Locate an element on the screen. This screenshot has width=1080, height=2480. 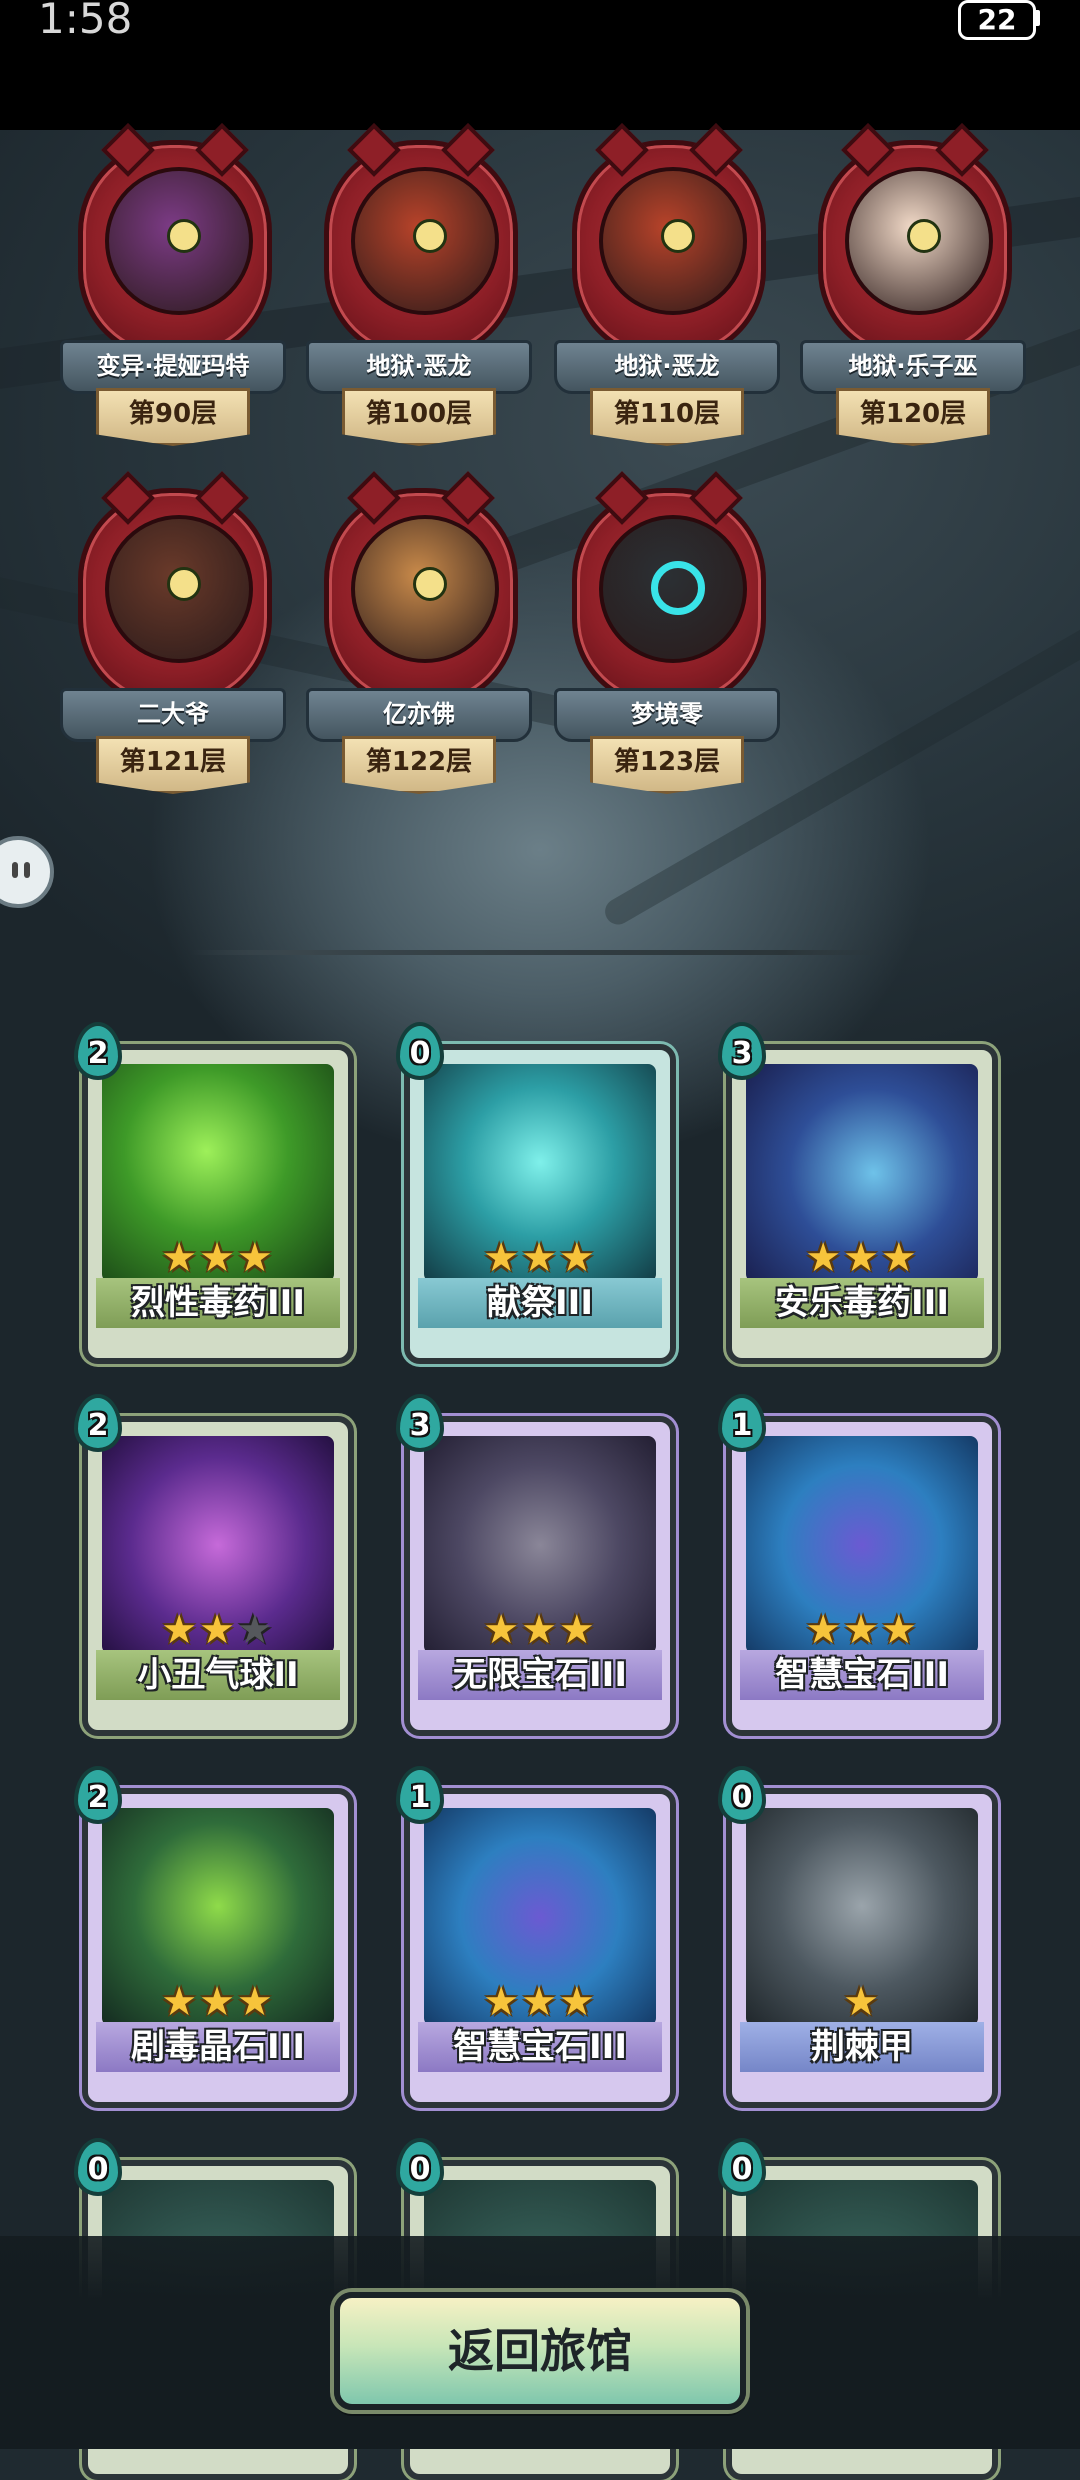
card-stars: ★ is located at coordinates (862, 2002).